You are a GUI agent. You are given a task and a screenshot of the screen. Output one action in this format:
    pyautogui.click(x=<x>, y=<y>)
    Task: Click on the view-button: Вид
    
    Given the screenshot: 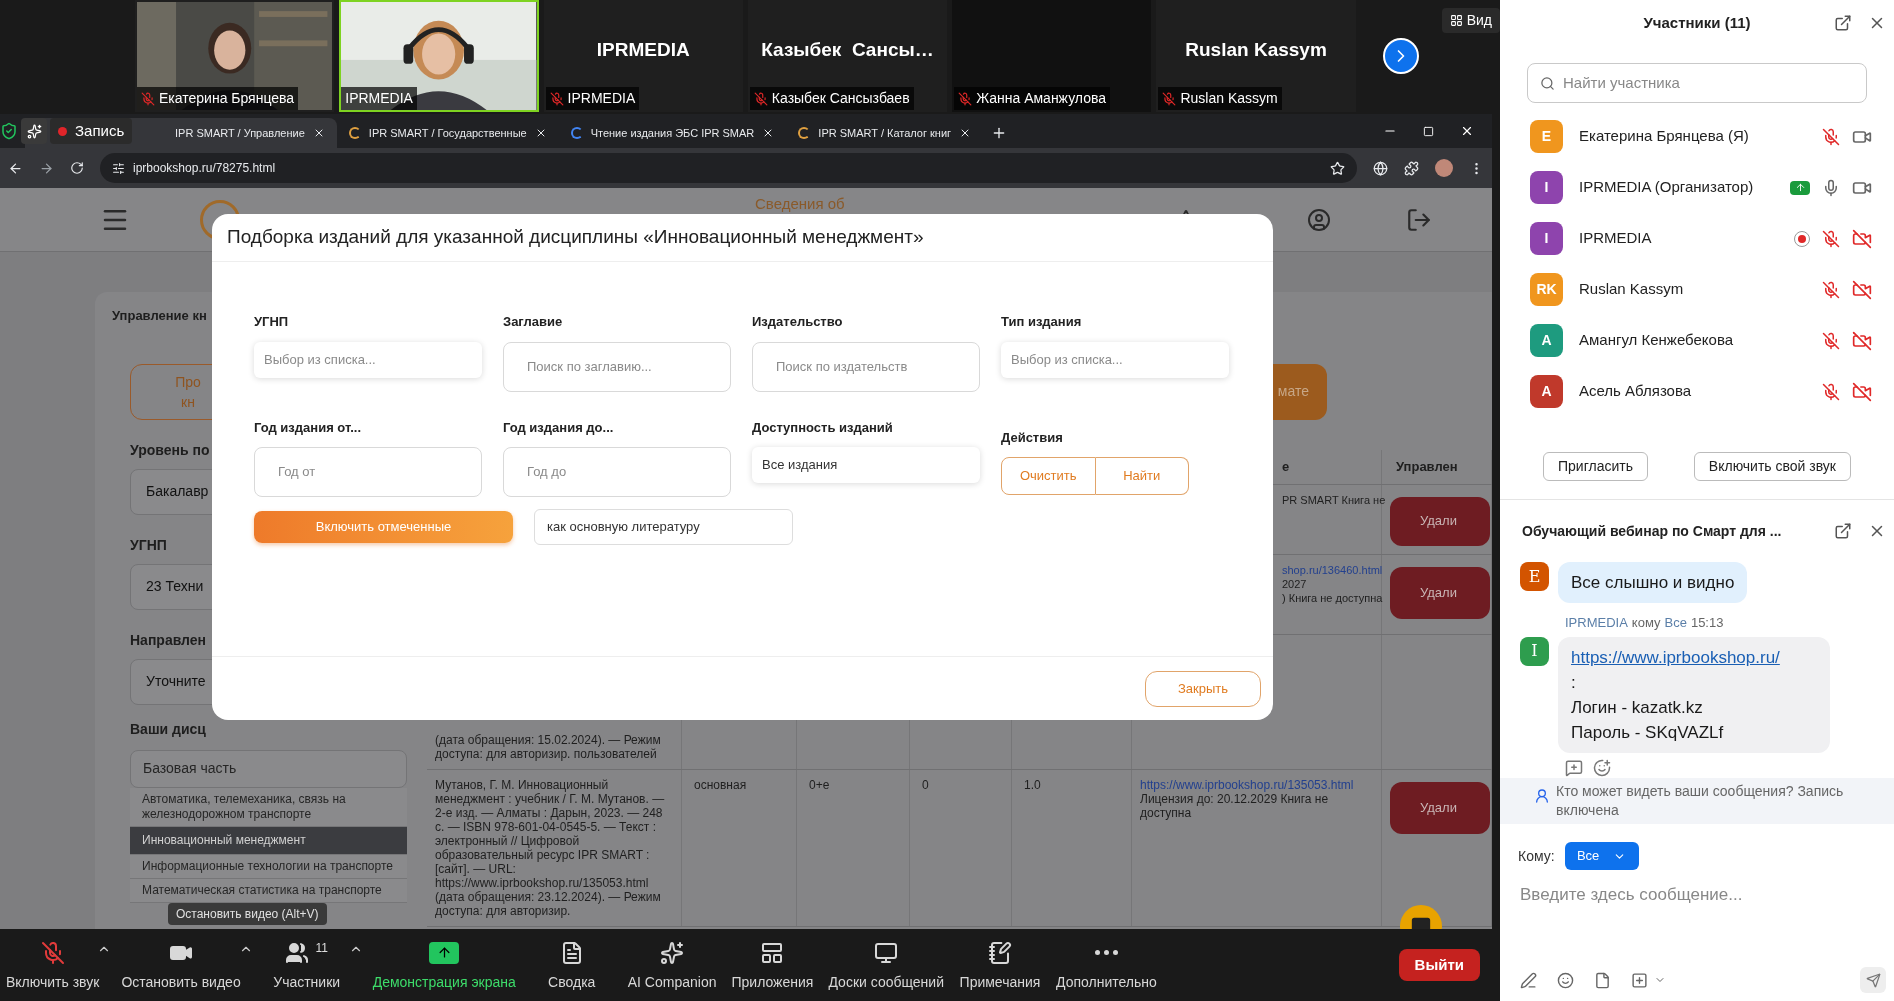 What is the action you would take?
    pyautogui.click(x=1470, y=20)
    